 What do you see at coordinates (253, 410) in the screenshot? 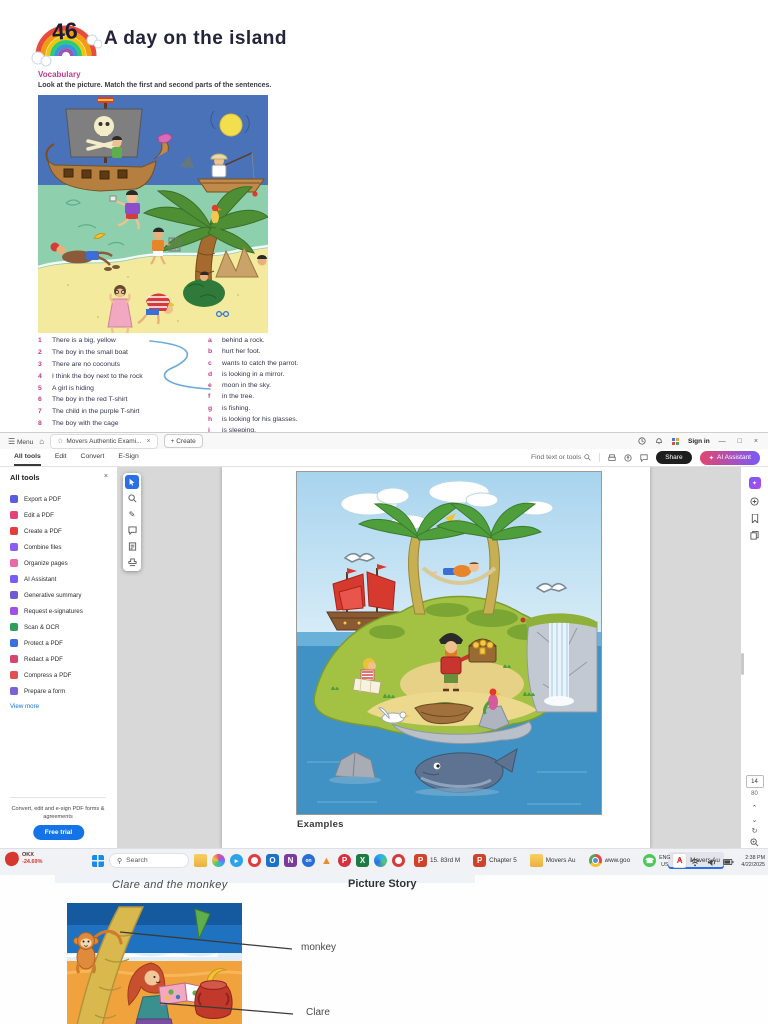
I see `match-right-item: g is fishing.` at bounding box center [253, 410].